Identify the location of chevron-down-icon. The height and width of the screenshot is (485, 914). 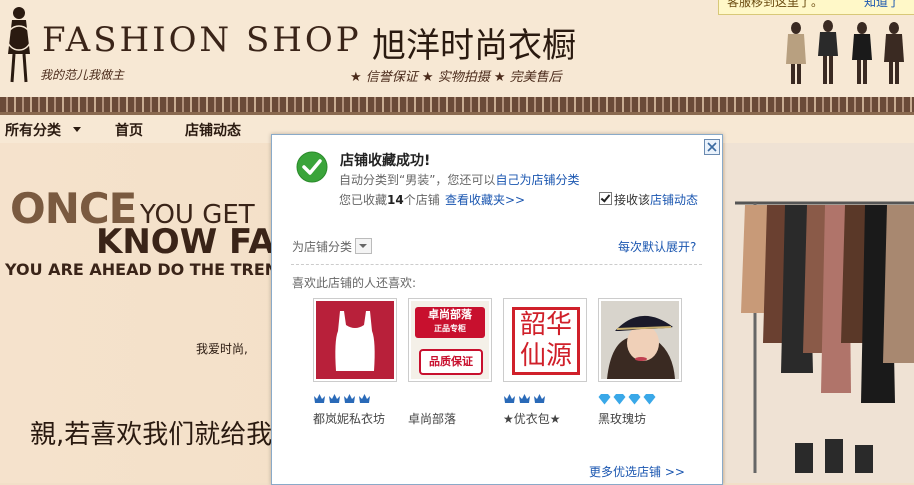
(77, 129).